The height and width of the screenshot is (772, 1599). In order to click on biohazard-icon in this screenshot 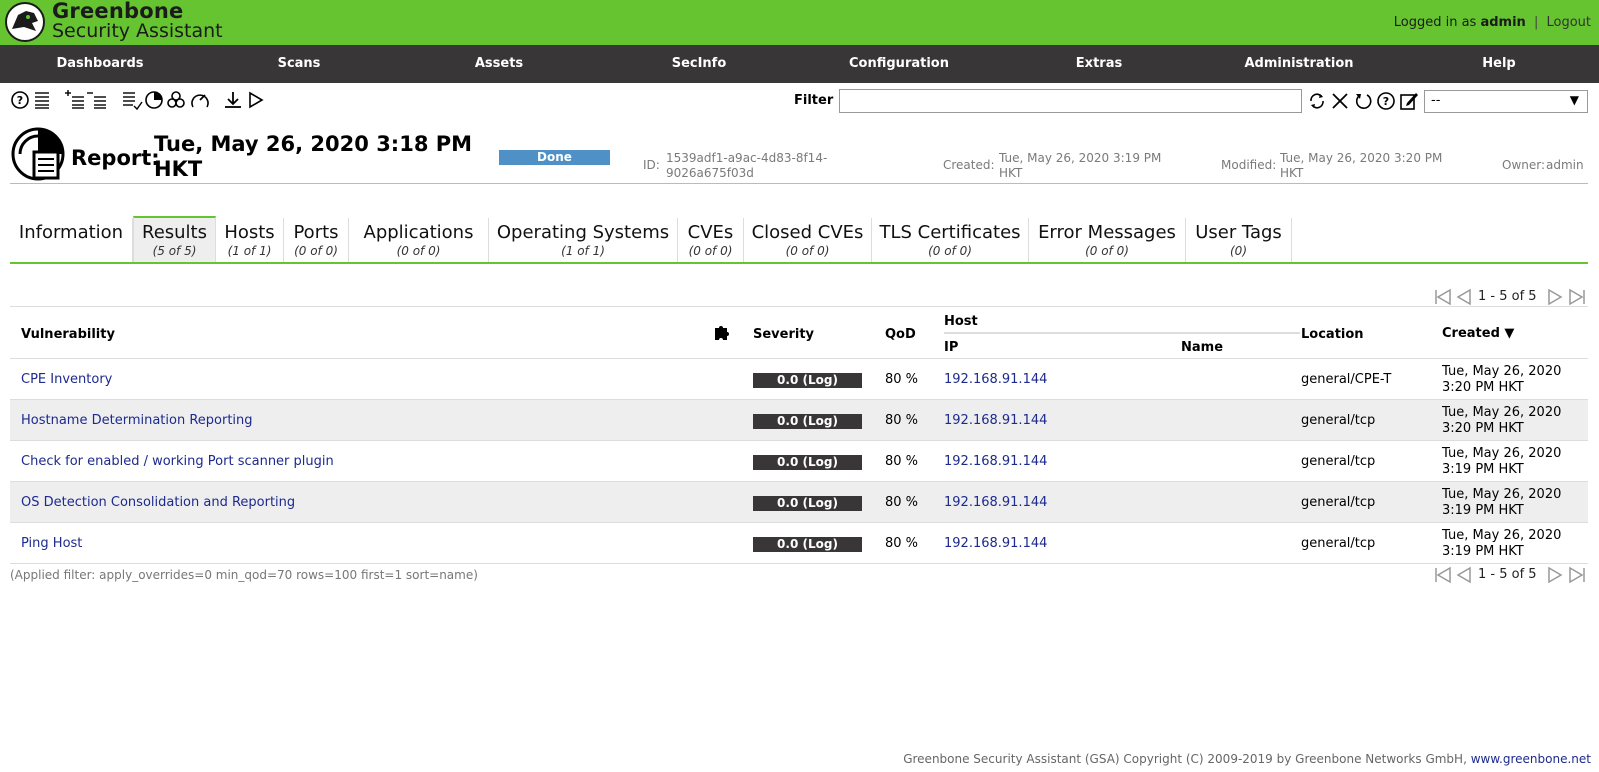, I will do `click(176, 100)`.